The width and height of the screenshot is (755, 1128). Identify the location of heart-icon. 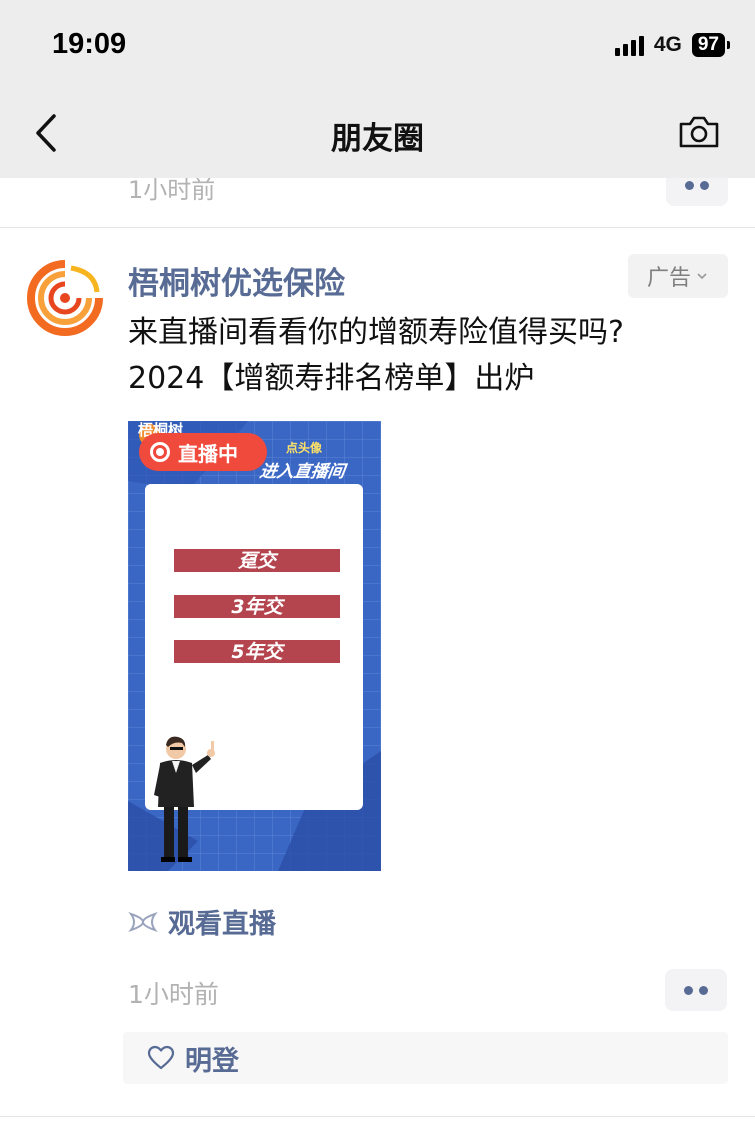
(161, 1057).